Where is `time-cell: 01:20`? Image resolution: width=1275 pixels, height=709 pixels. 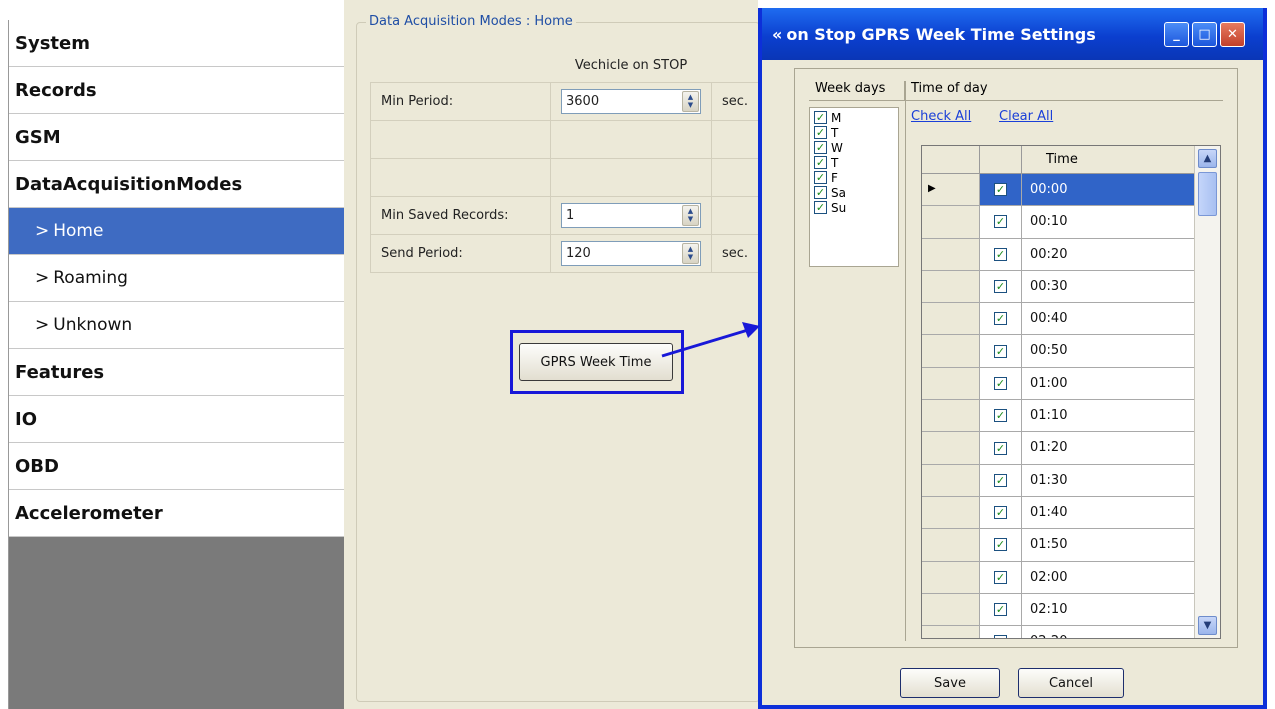 time-cell: 01:20 is located at coordinates (1108, 447).